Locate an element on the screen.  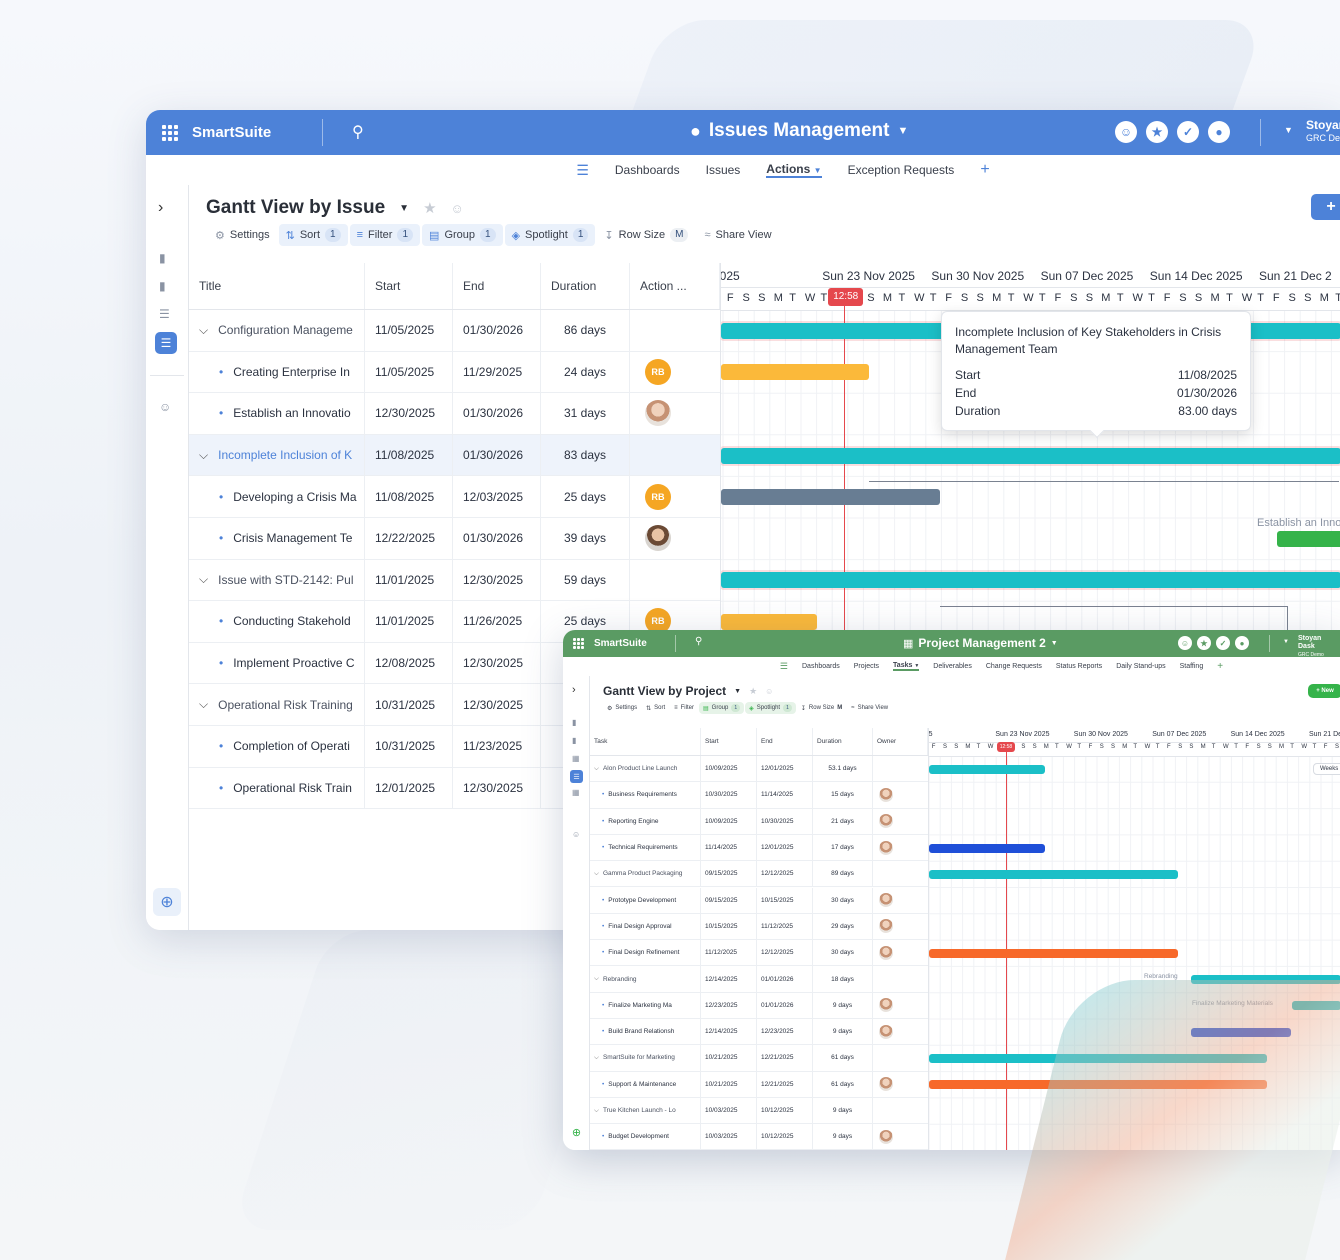
check-icon: ✓ is located at coordinates (1188, 132).